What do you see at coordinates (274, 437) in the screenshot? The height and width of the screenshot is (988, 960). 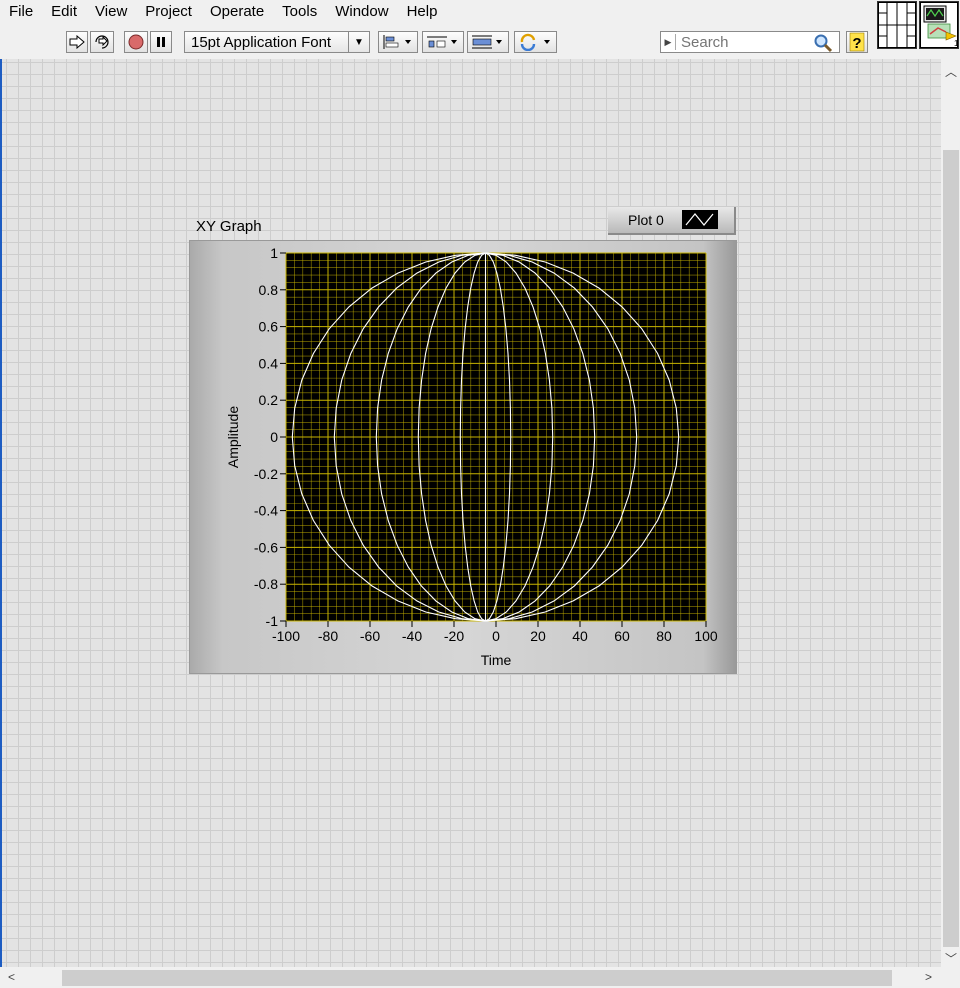 I see `y-tick-label: 0` at bounding box center [274, 437].